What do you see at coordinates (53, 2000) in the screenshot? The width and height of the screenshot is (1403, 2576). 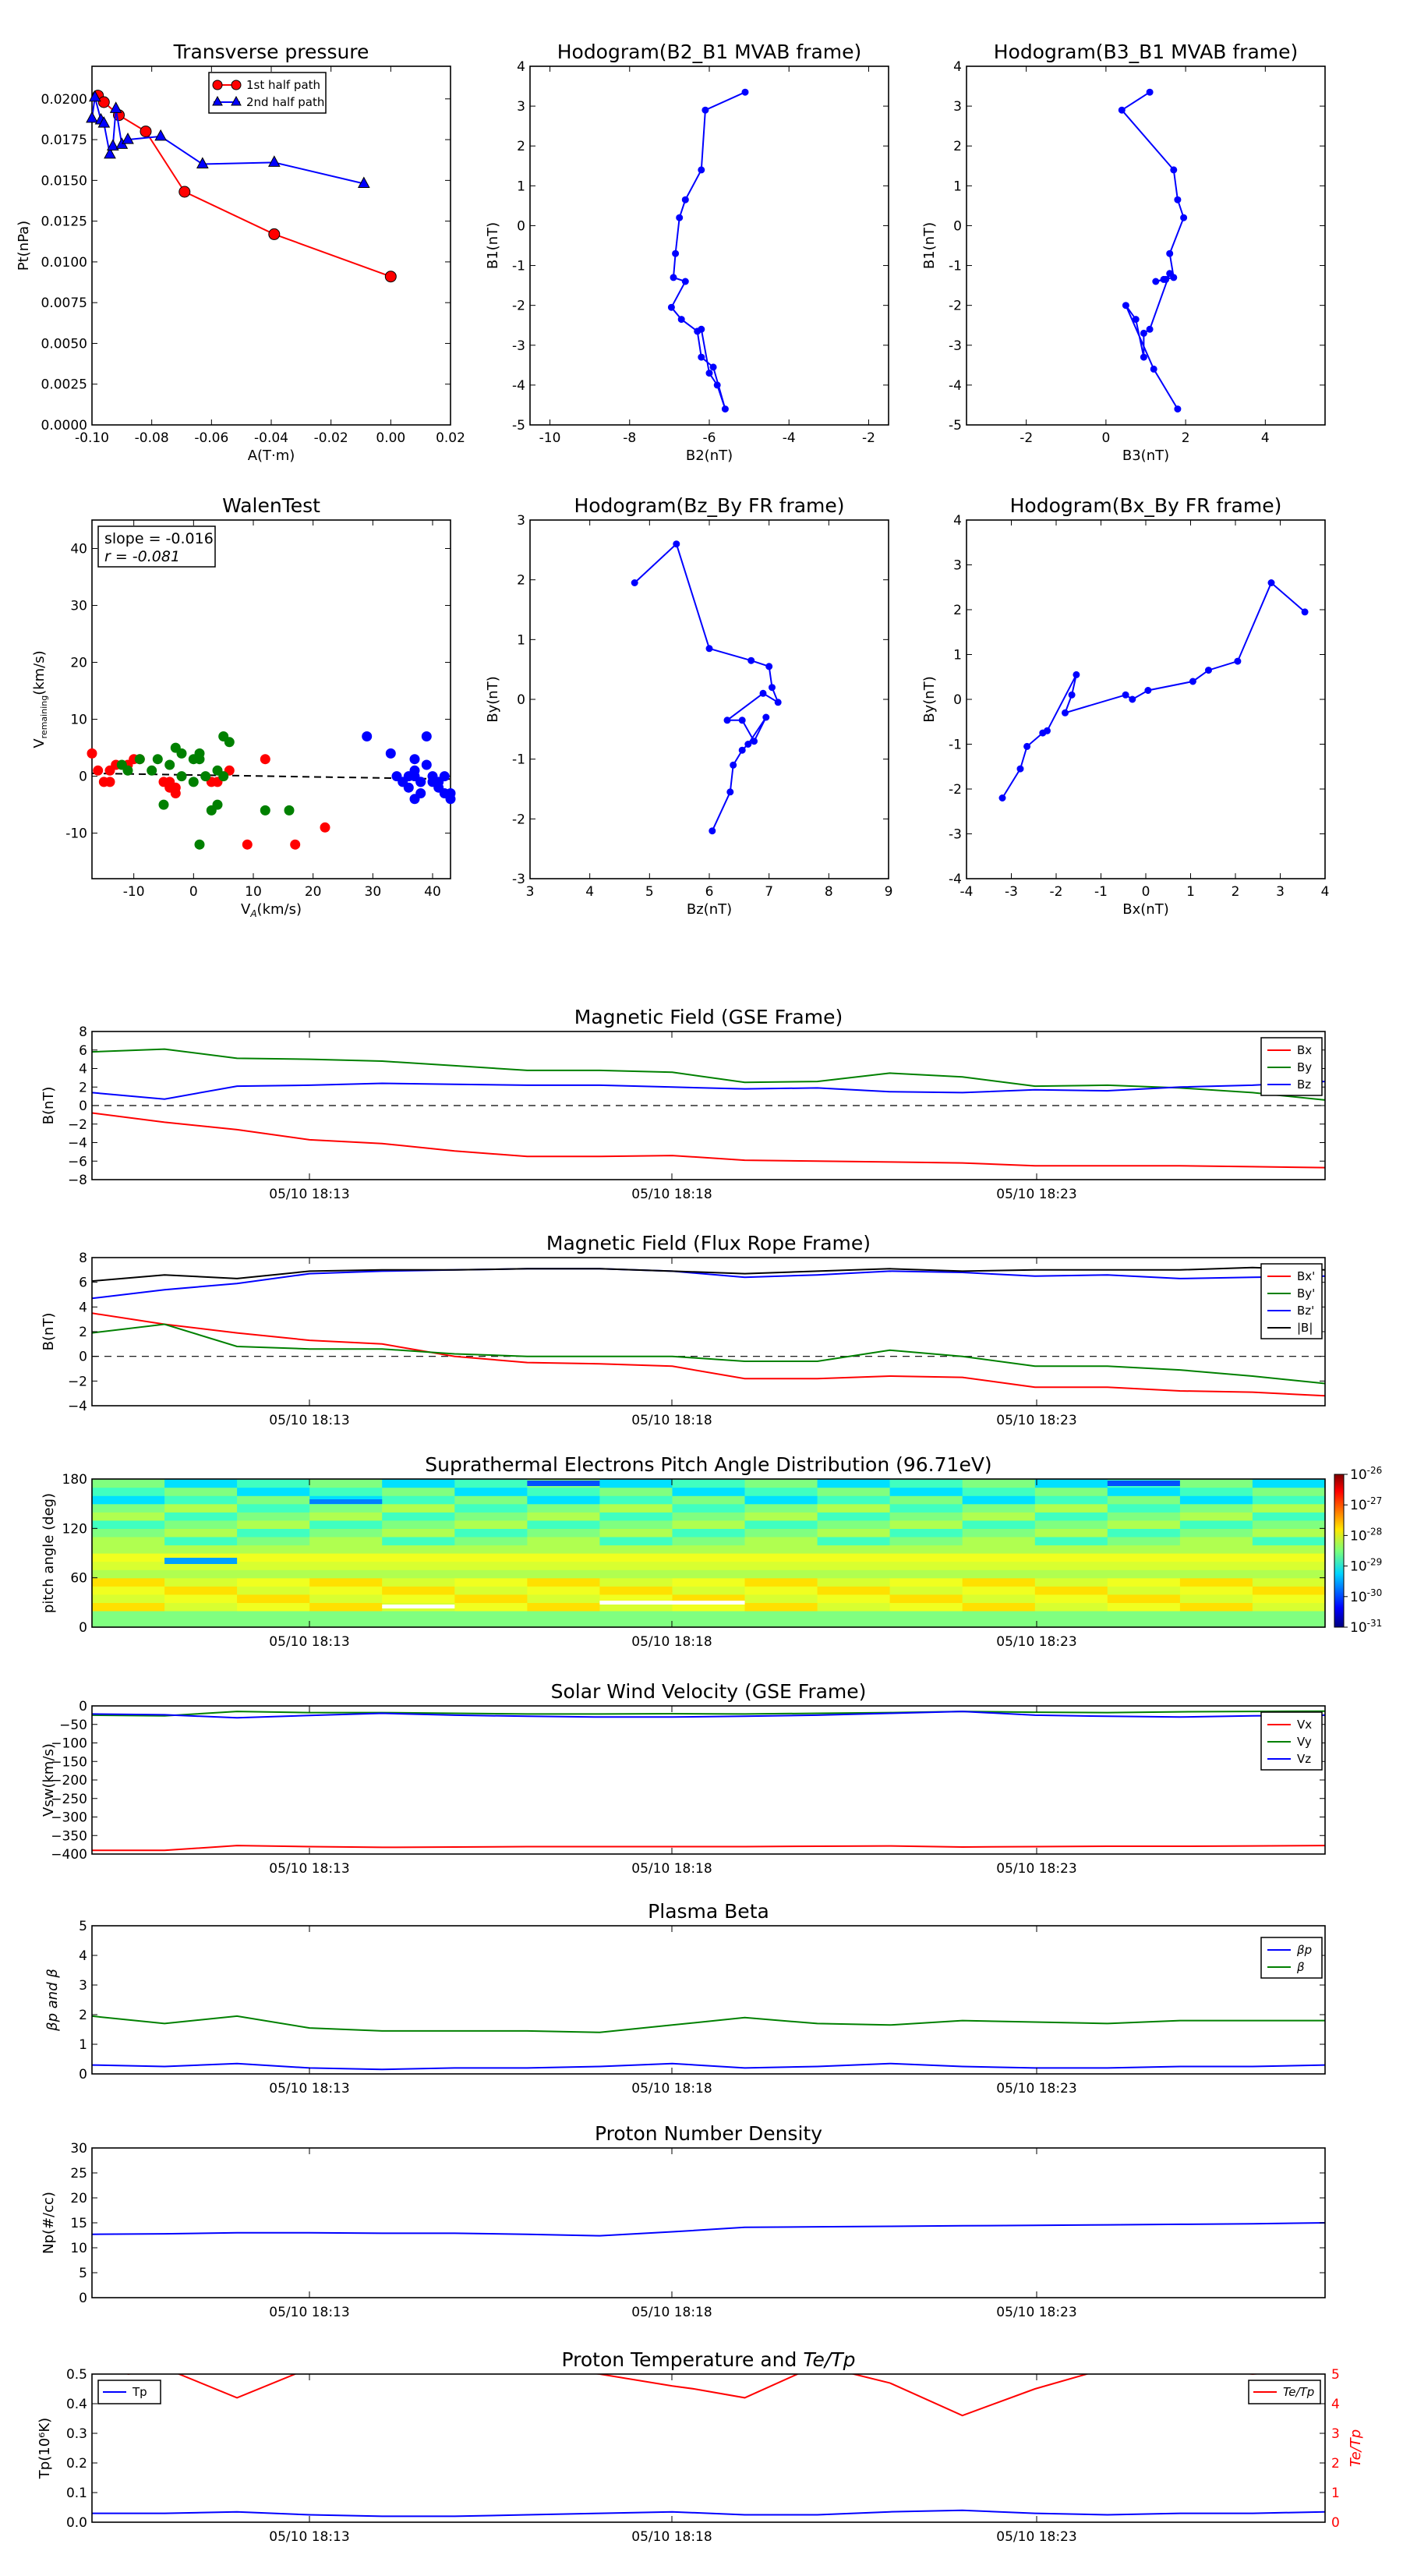 I see `y-axis-label: βp and β` at bounding box center [53, 2000].